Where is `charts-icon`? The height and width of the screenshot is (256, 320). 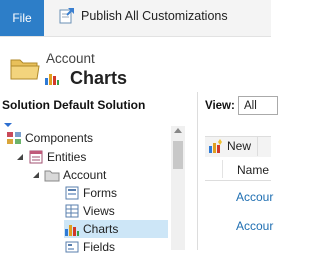 charts-icon is located at coordinates (72, 230).